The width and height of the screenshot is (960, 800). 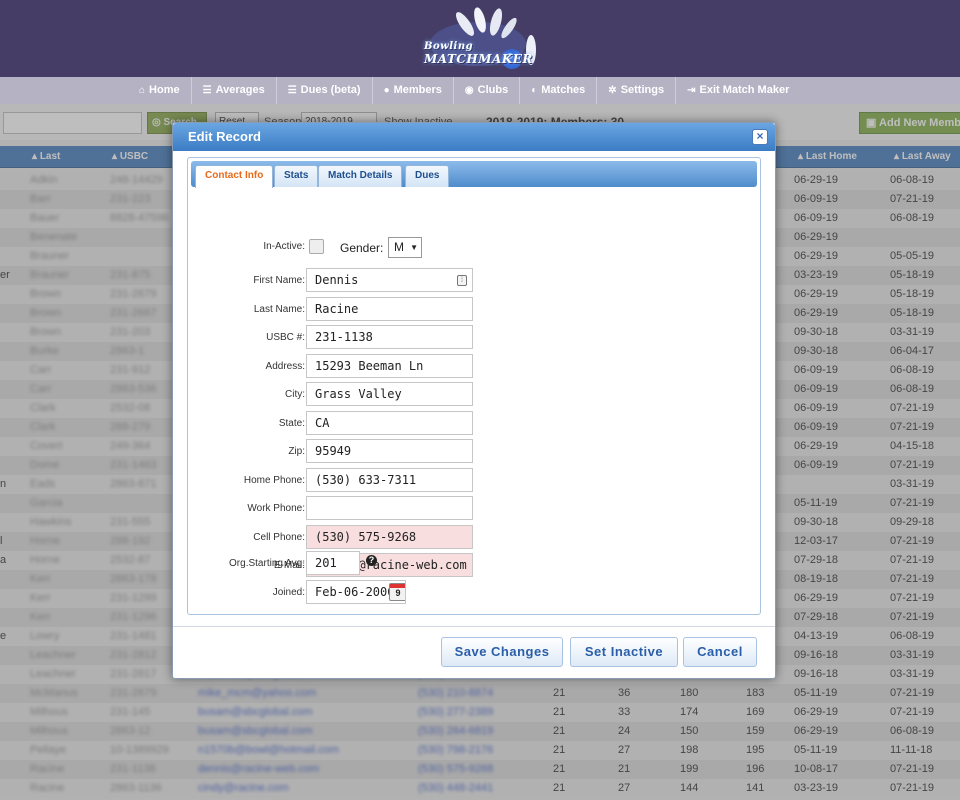 I want to click on home-icon: ⌂, so click(x=142, y=90).